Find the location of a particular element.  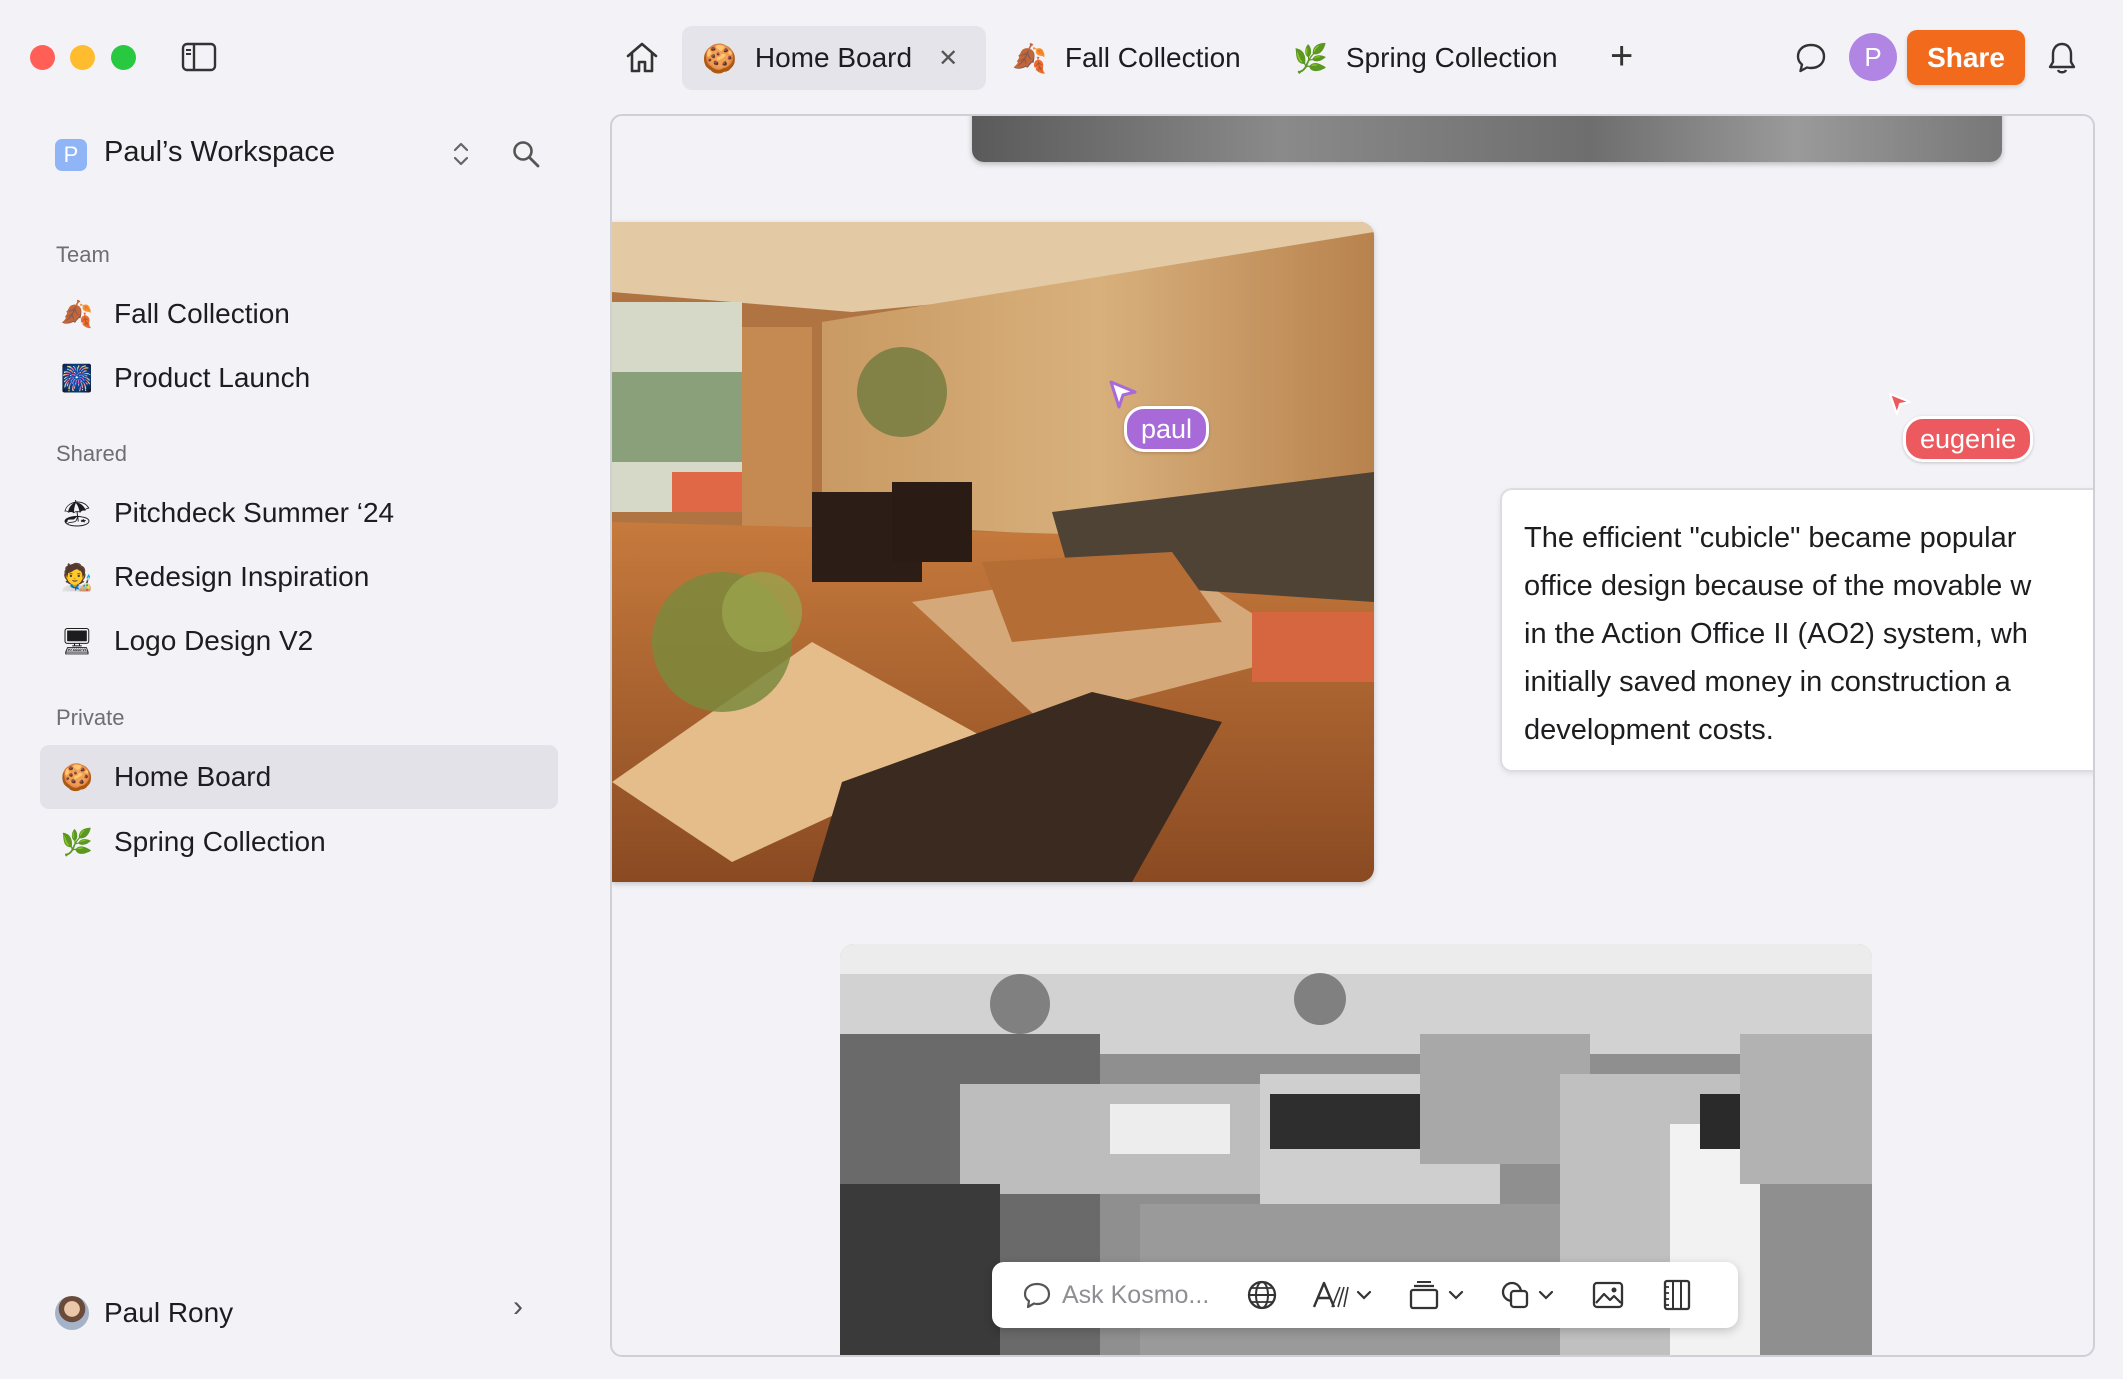

sidebar-item-product-launch: 🎆 Product Launch is located at coordinates (299, 378).